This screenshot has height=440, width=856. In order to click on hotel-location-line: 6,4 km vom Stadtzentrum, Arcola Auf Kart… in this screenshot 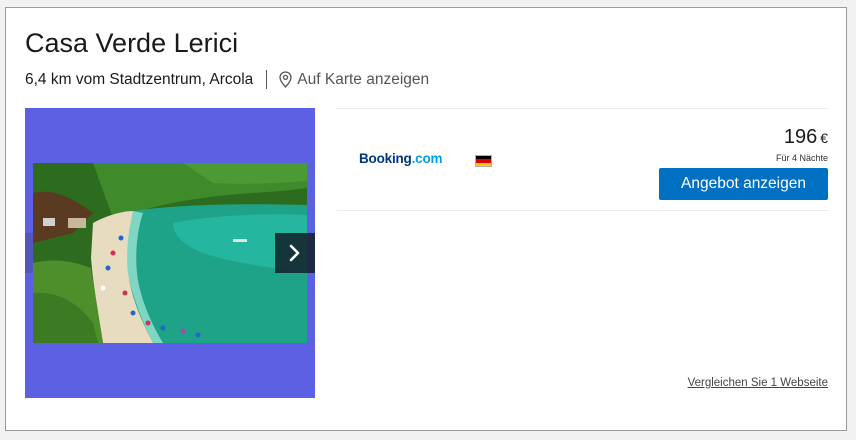, I will do `click(227, 79)`.